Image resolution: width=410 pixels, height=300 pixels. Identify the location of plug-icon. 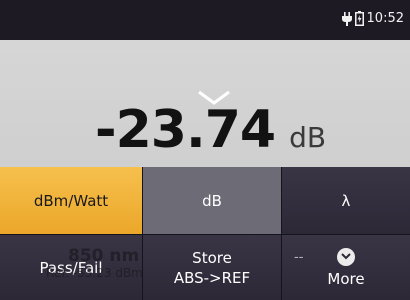
(346, 18).